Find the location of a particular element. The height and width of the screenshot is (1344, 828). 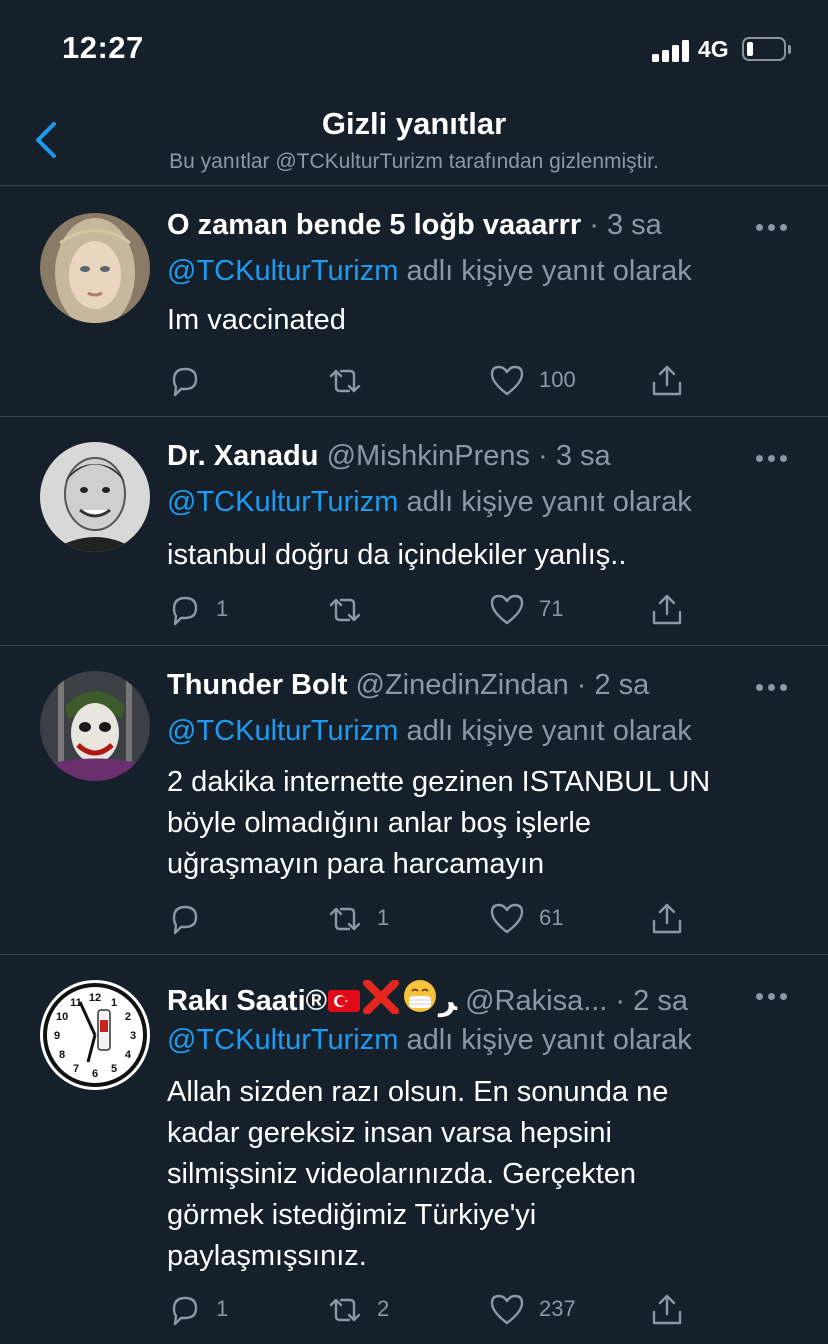

reply-header: Rakı Saati® ﺮ @Rakisa... · 2 sa is located at coordinates (457, 998).